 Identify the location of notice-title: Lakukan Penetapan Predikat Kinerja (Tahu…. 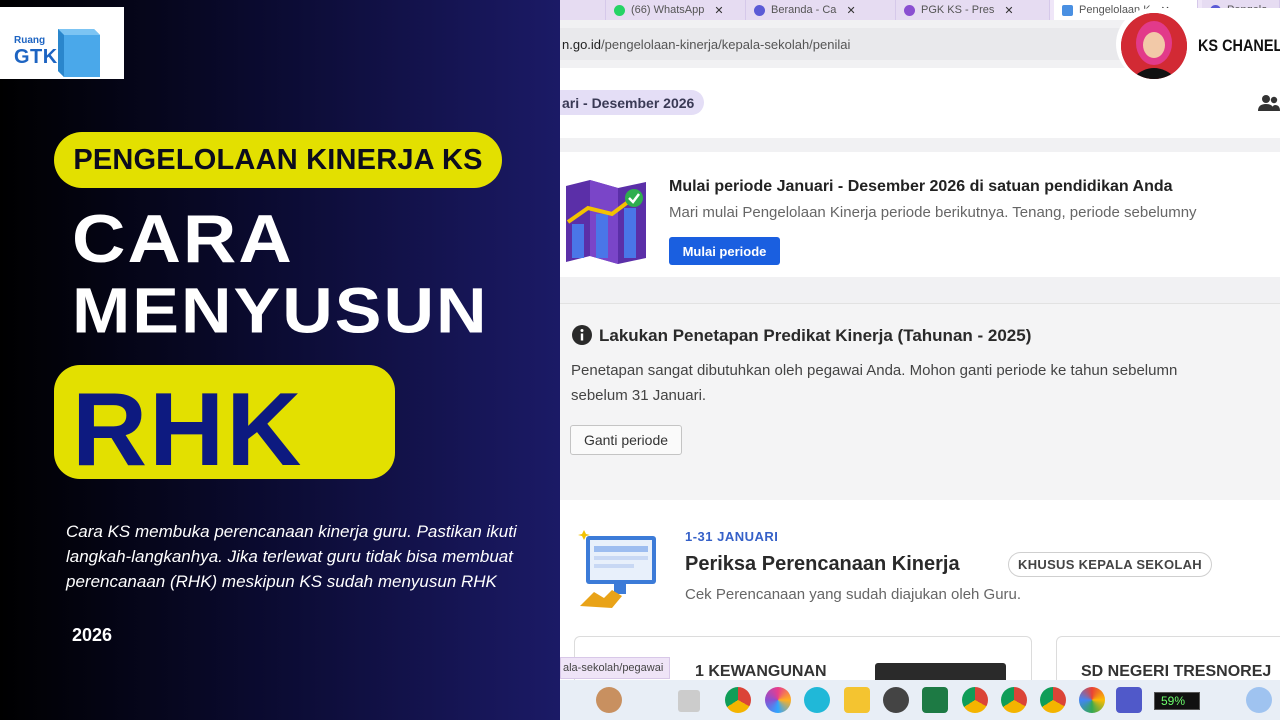
(815, 335).